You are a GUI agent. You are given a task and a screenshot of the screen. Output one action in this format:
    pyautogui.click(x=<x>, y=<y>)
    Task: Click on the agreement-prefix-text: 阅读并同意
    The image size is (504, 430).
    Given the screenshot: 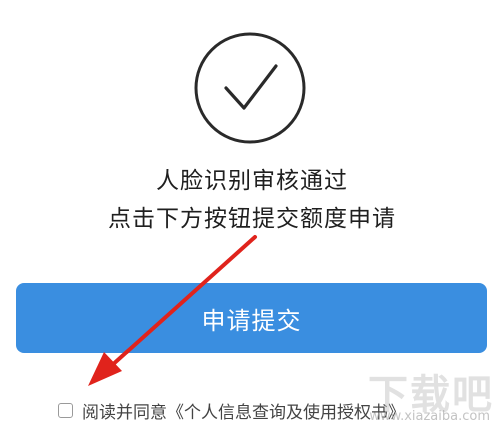 What is the action you would take?
    pyautogui.click(x=124, y=412)
    